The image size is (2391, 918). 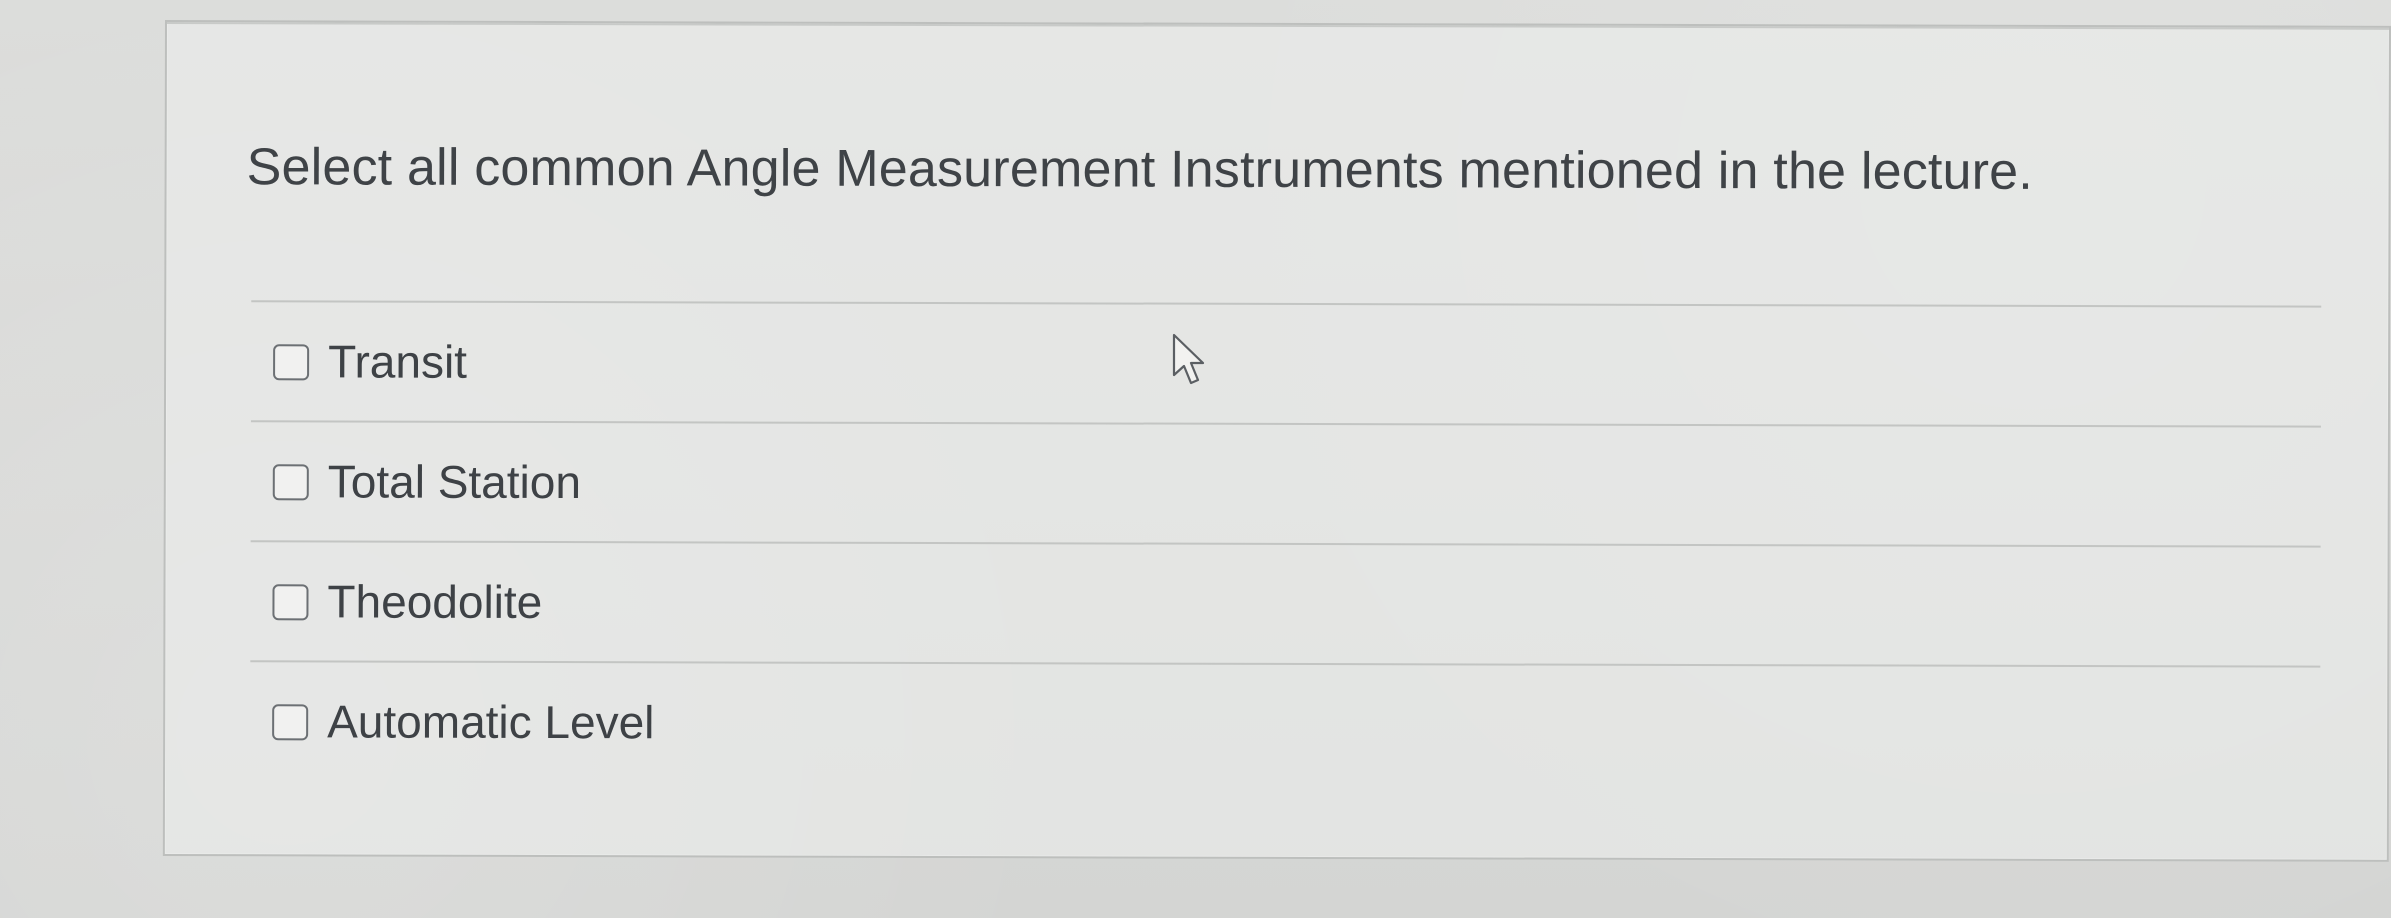 What do you see at coordinates (434, 601) in the screenshot?
I see `theodolite-label: Theodolite` at bounding box center [434, 601].